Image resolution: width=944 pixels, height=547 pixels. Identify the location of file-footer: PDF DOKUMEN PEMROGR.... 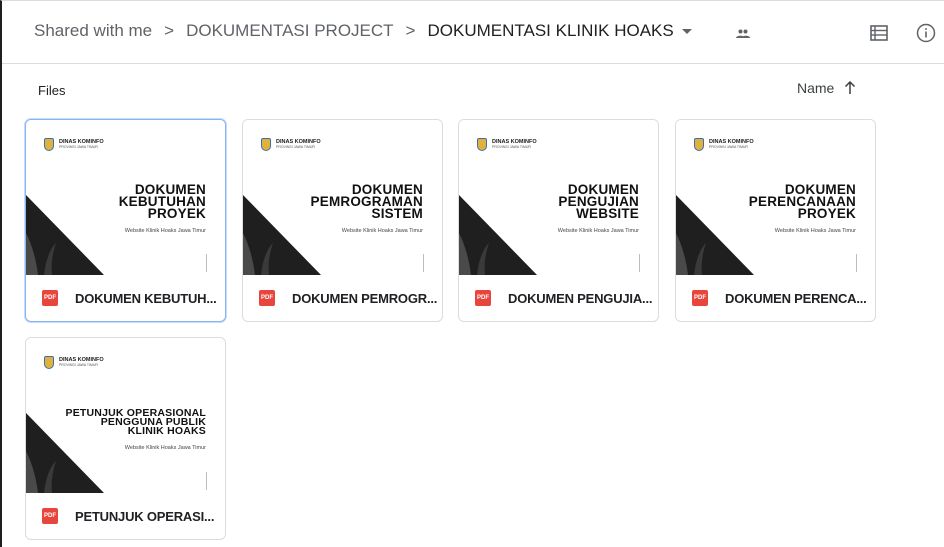
(342, 298).